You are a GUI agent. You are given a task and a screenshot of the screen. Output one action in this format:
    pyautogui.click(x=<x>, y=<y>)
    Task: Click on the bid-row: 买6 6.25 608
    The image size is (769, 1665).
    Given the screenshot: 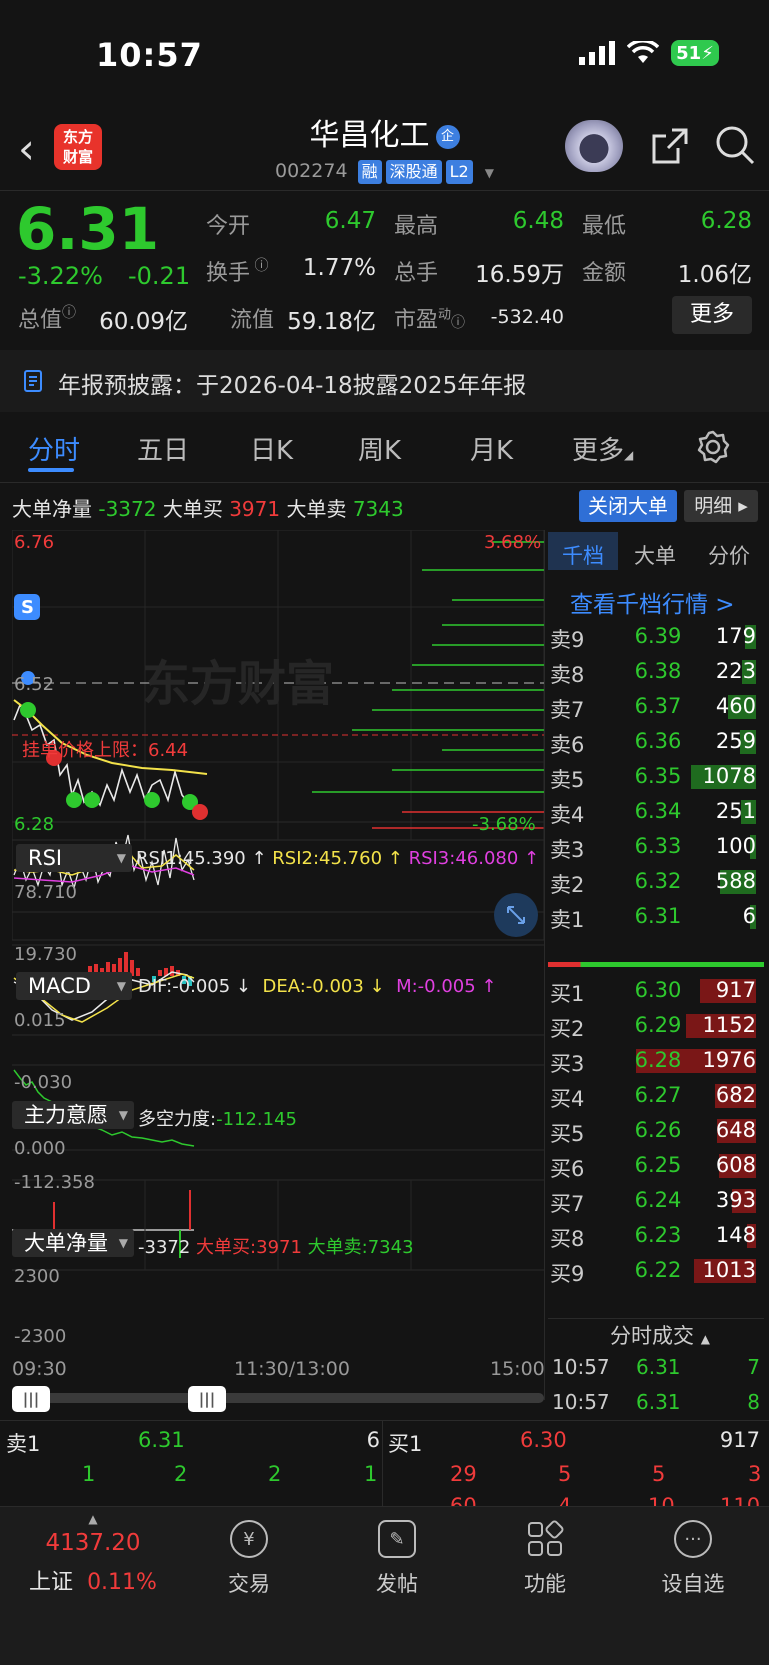 What is the action you would take?
    pyautogui.click(x=656, y=1165)
    